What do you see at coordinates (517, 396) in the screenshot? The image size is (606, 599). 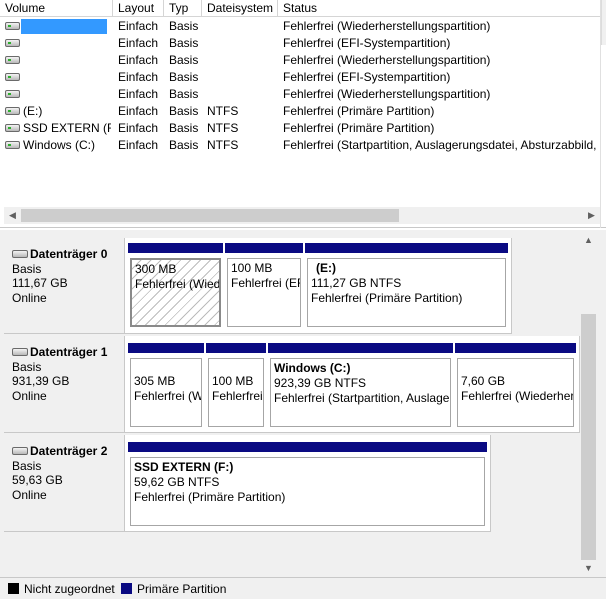 I see `partition-status: Fehlerfrei (Wiederherstellungspartition)` at bounding box center [517, 396].